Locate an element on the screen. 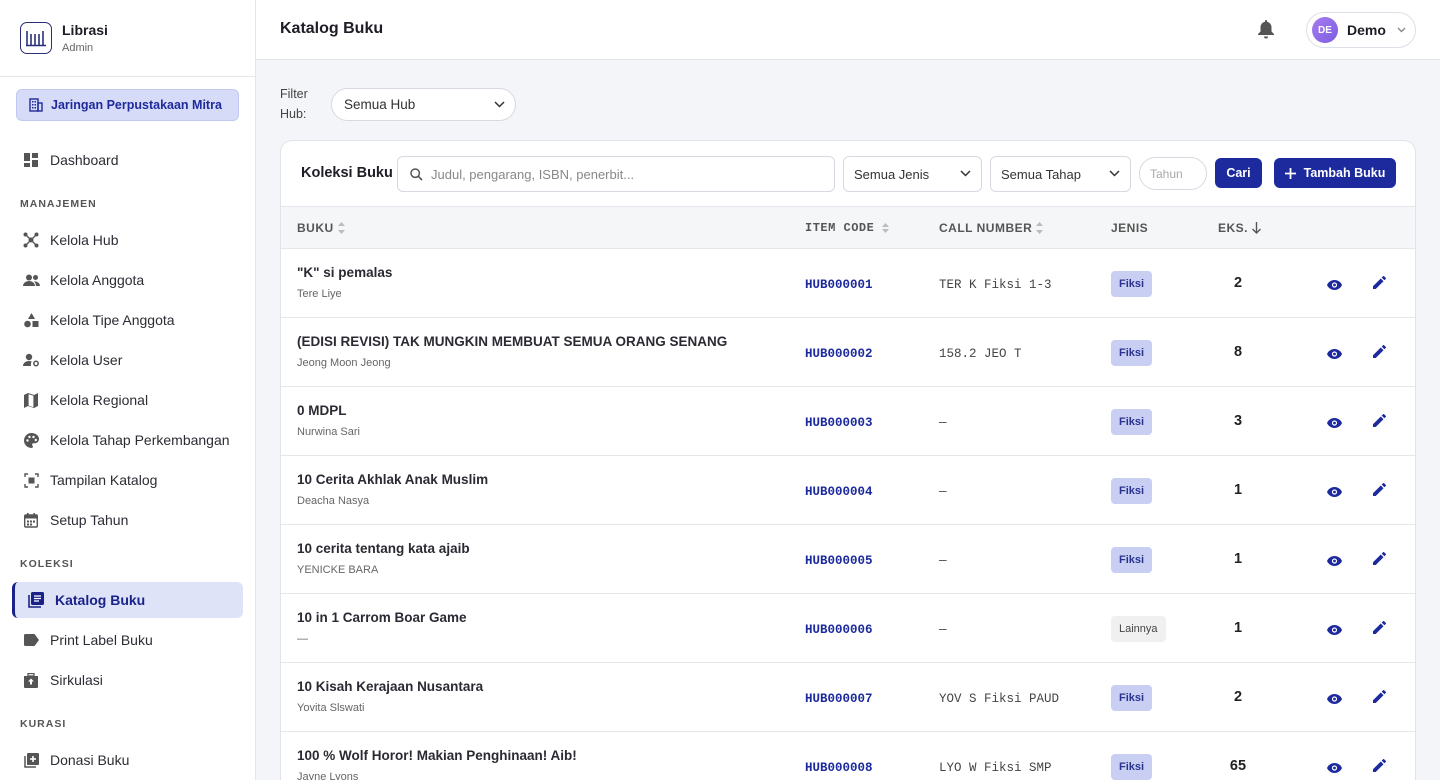 This screenshot has width=1440, height=780. call-number: YOV S Fiksi PAUD is located at coordinates (999, 699).